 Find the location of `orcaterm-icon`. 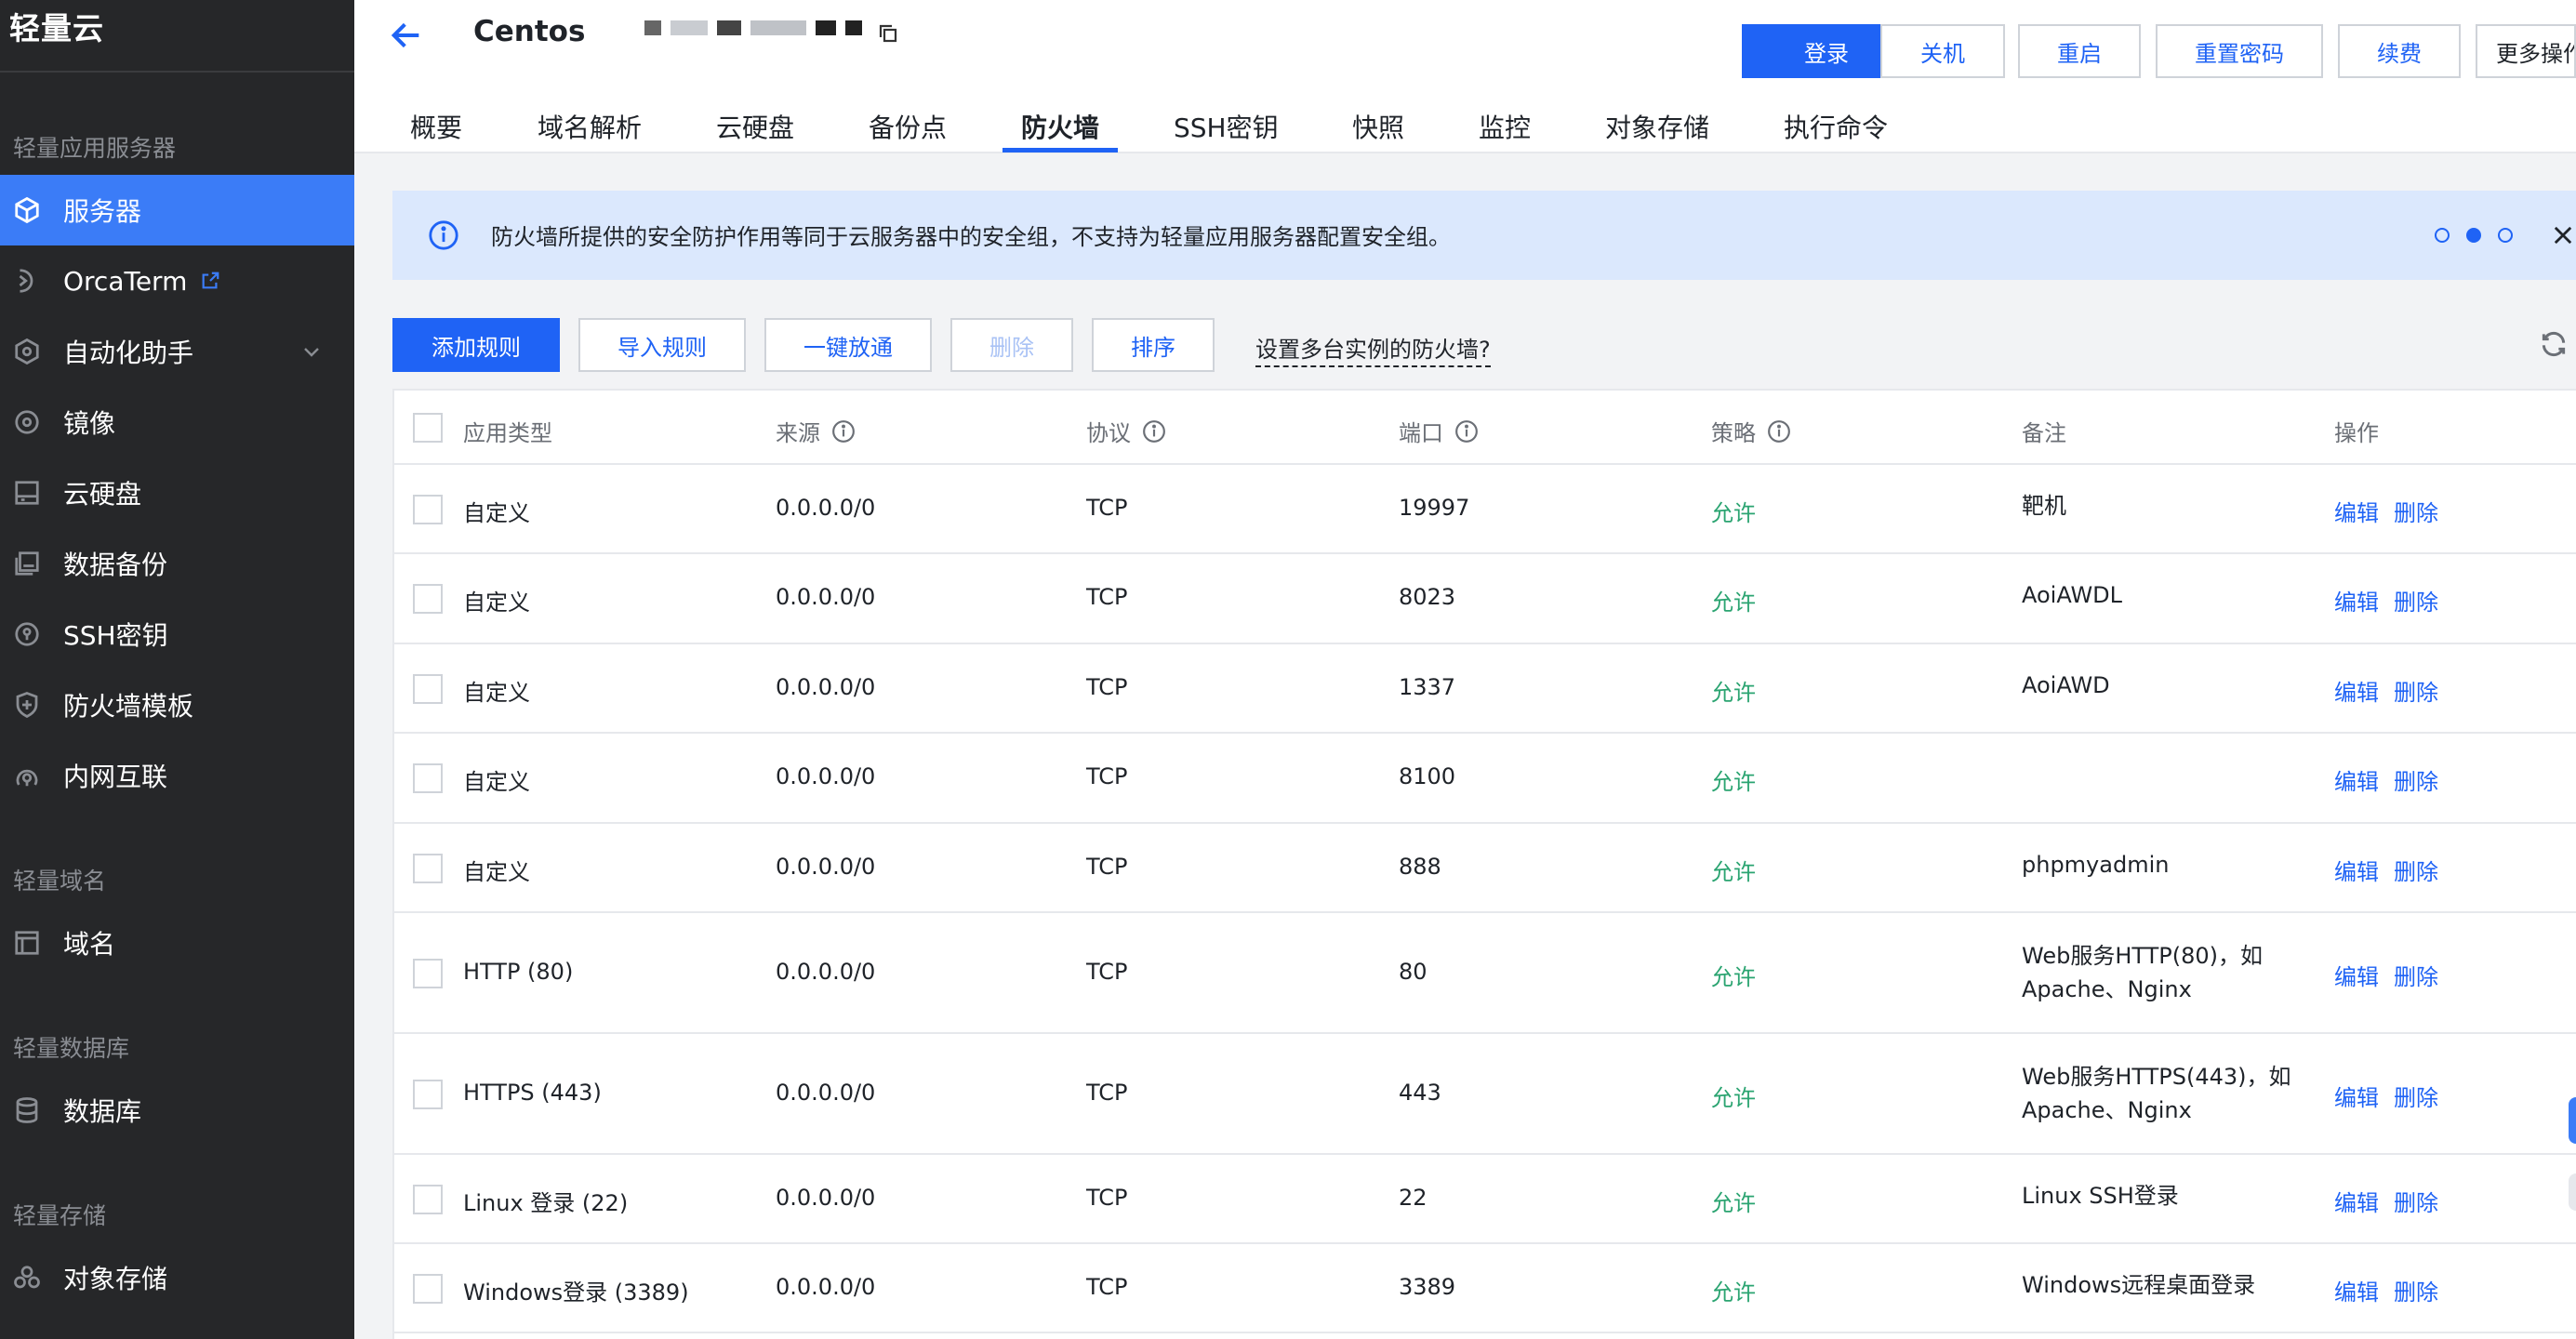

orcaterm-icon is located at coordinates (27, 281).